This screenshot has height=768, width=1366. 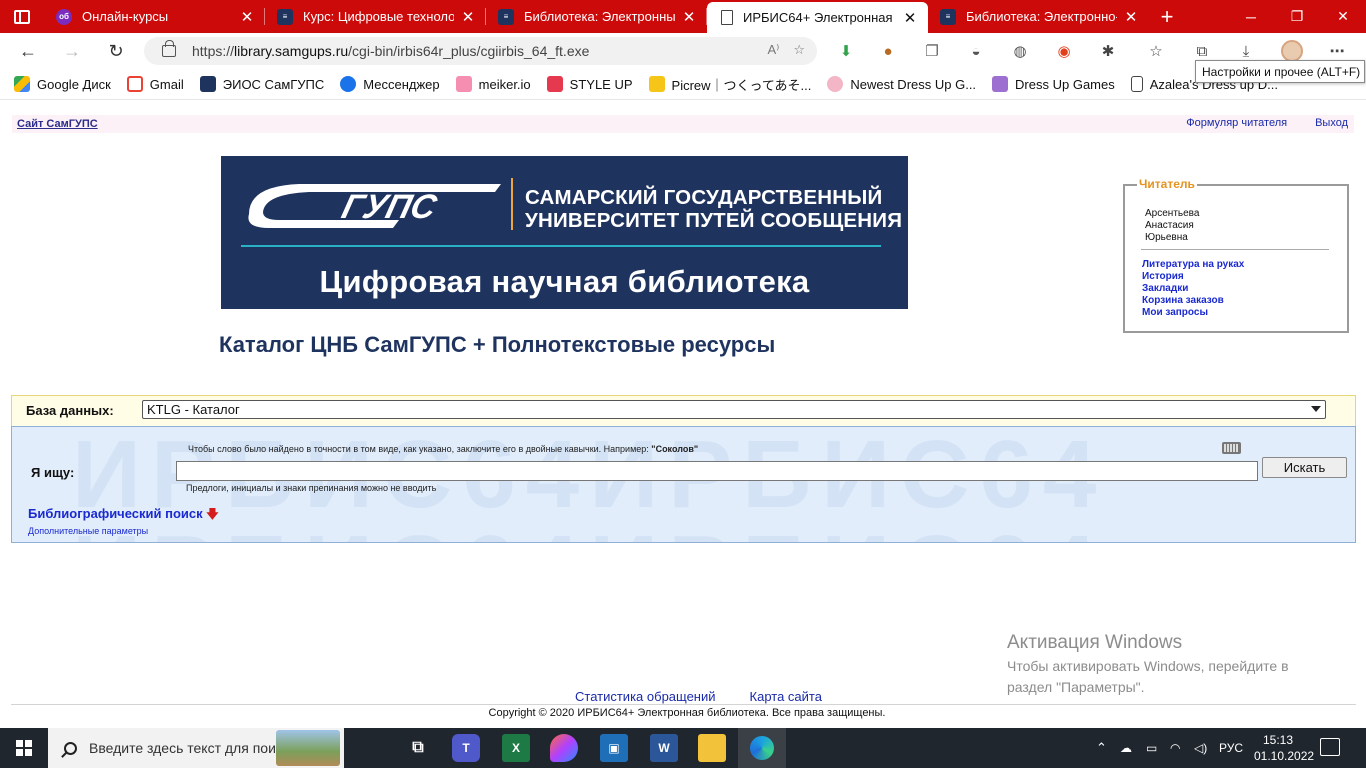 I want to click on search-button: Искать, so click(x=1304, y=467).